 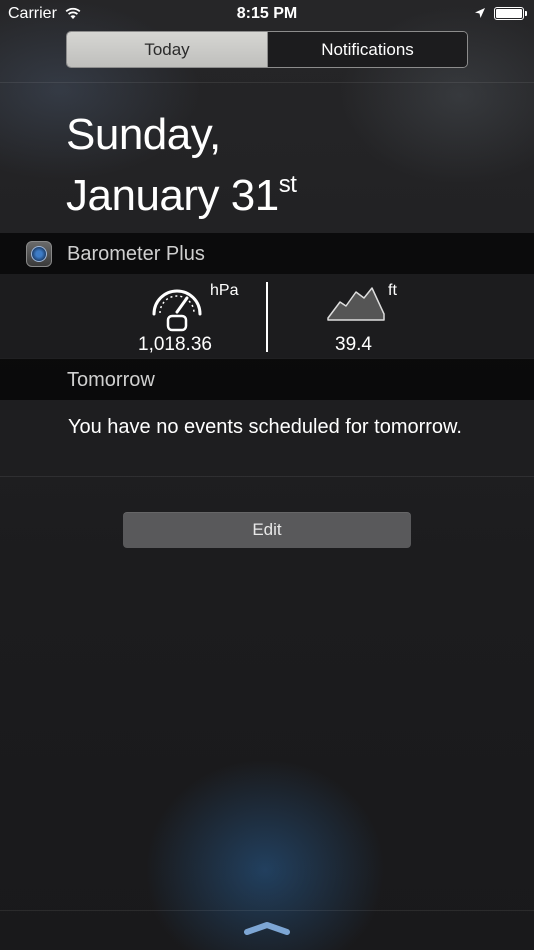 I want to click on widget-title: Barometer Plus, so click(x=136, y=254).